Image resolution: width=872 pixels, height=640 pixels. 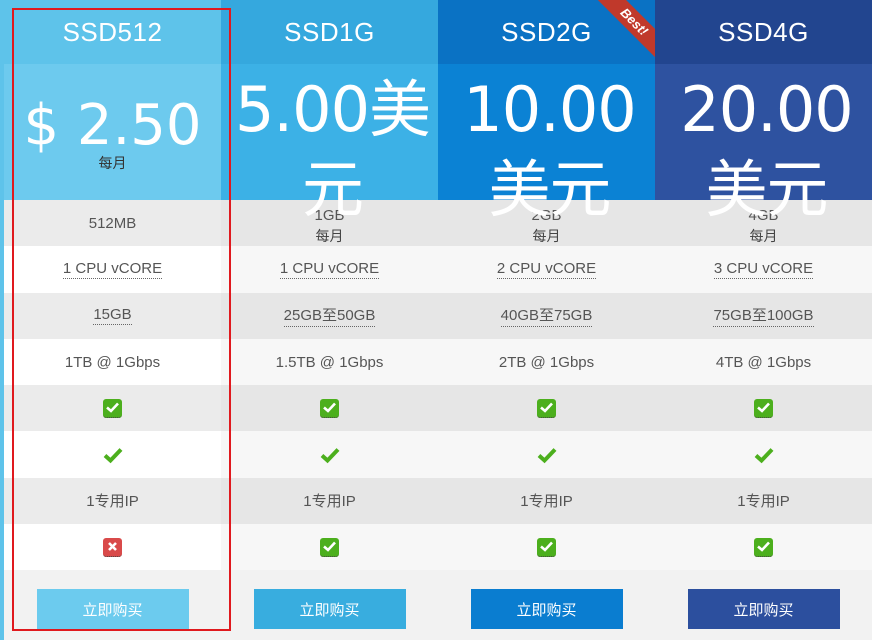 I want to click on disk-value: 75GB至100GB, so click(x=763, y=316).